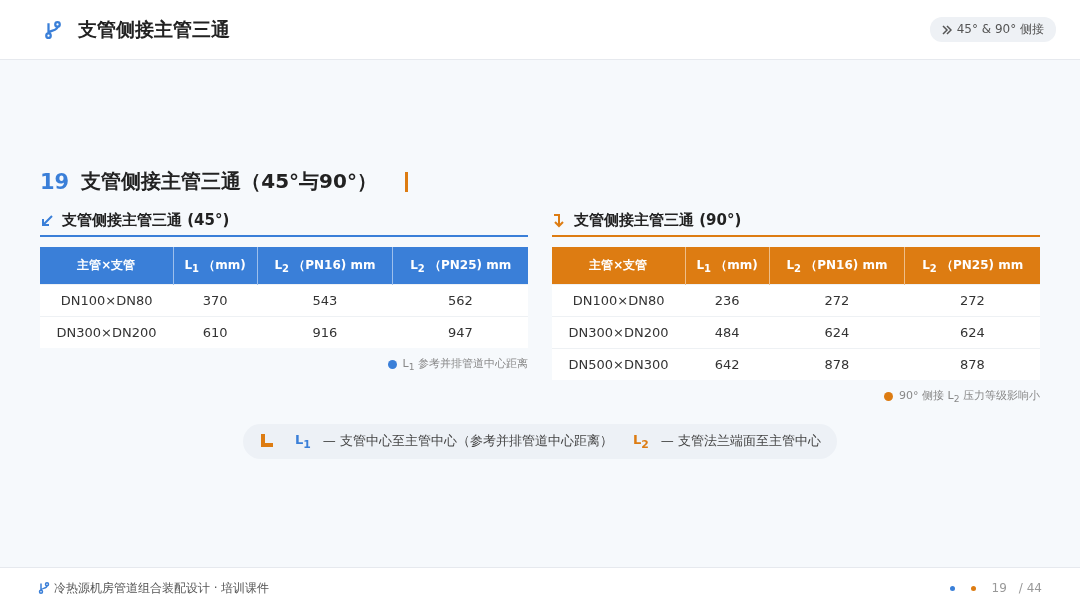 This screenshot has width=1080, height=608. Describe the element at coordinates (1030, 588) in the screenshot. I see `page-total: / 44` at that location.